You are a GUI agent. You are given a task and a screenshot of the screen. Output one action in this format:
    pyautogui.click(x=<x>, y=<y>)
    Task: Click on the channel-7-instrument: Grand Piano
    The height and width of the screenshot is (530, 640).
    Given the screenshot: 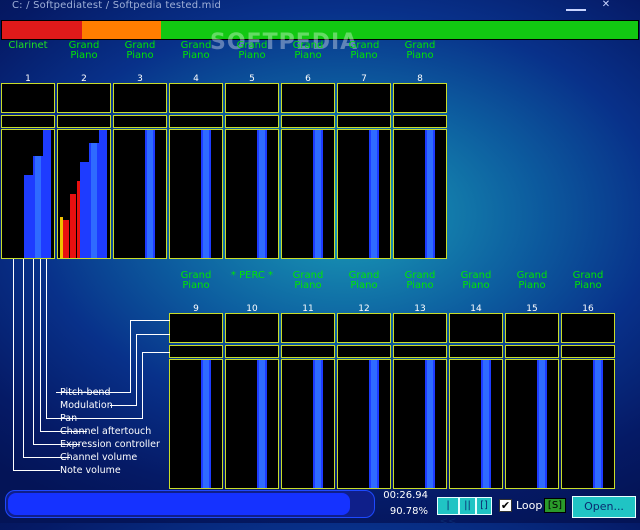 What is the action you would take?
    pyautogui.click(x=364, y=50)
    